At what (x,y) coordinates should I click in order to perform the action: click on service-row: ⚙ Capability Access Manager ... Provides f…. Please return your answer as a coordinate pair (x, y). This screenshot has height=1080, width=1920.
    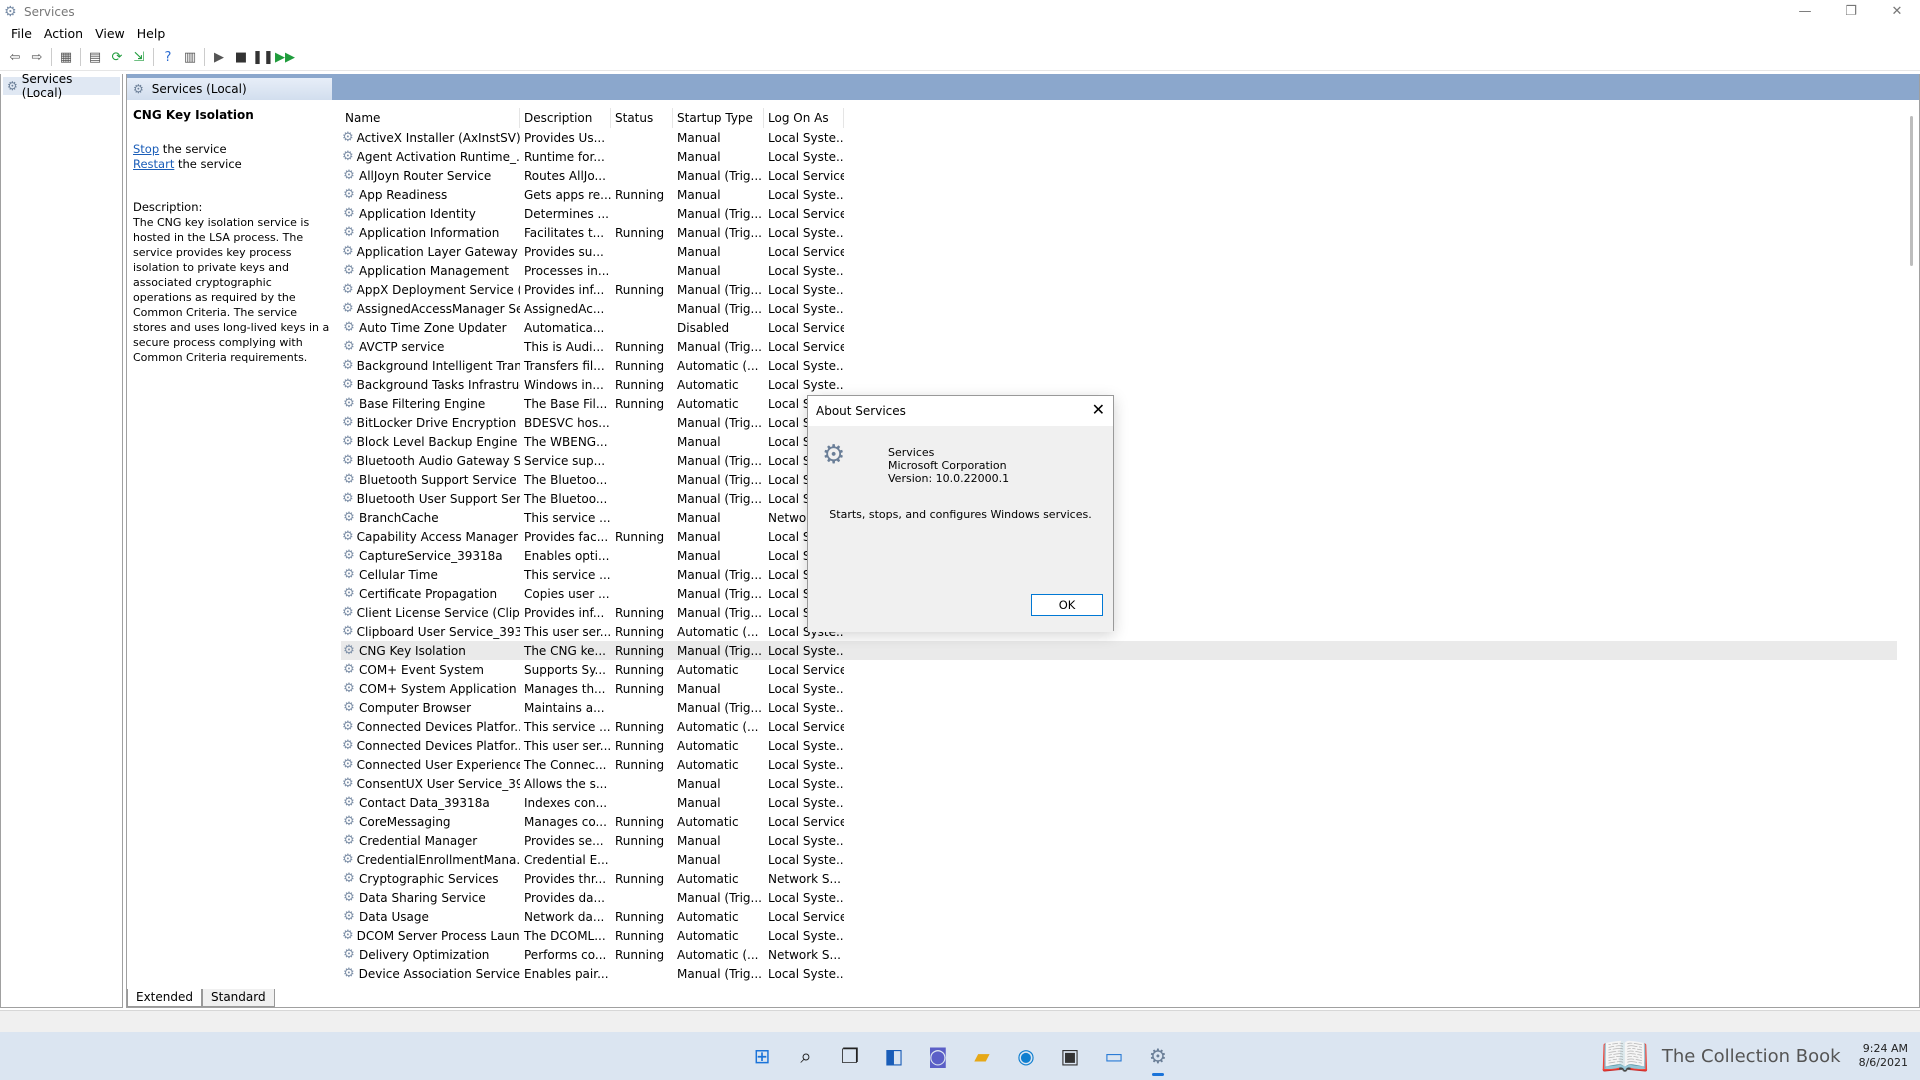
    Looking at the image, I should click on (1119, 536).